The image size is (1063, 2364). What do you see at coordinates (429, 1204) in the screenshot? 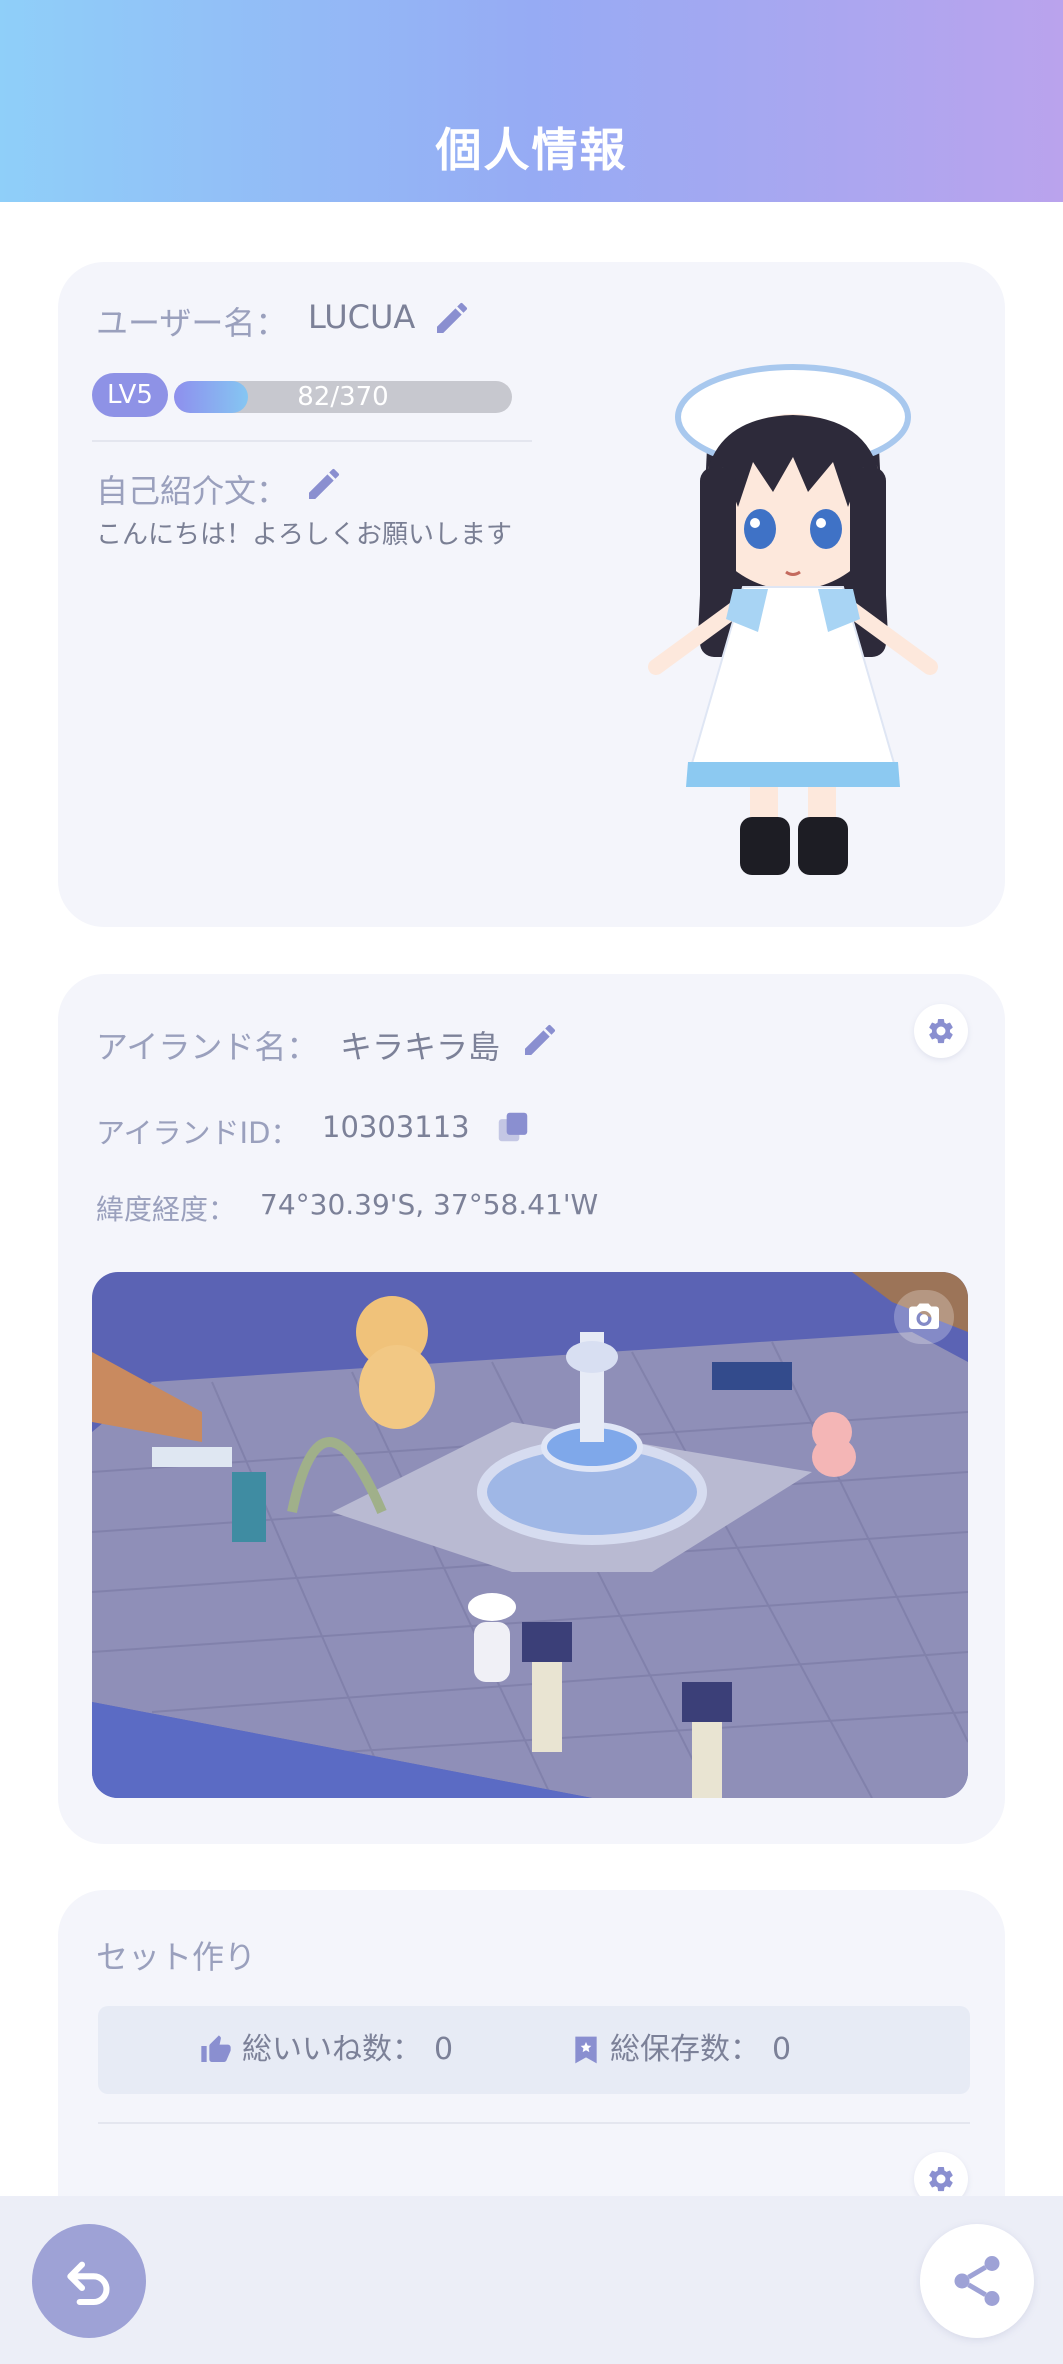
I see `coords-value: 74°30.39'S, 37°58.41'W` at bounding box center [429, 1204].